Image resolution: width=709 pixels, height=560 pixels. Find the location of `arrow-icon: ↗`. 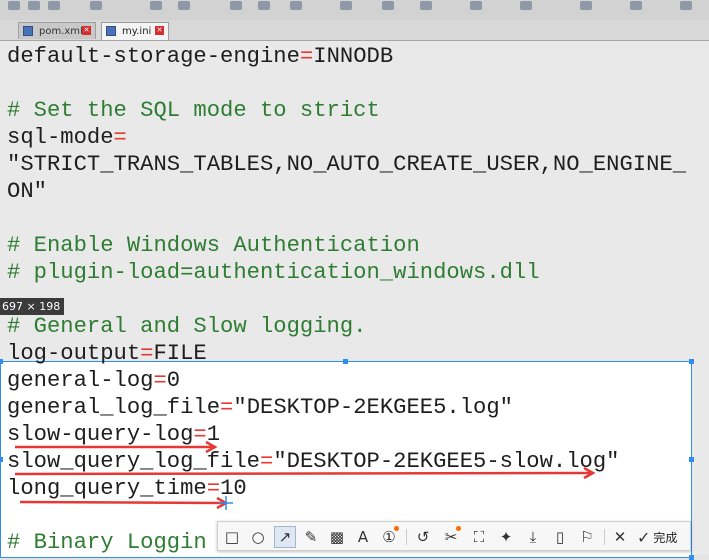

arrow-icon: ↗ is located at coordinates (285, 537).